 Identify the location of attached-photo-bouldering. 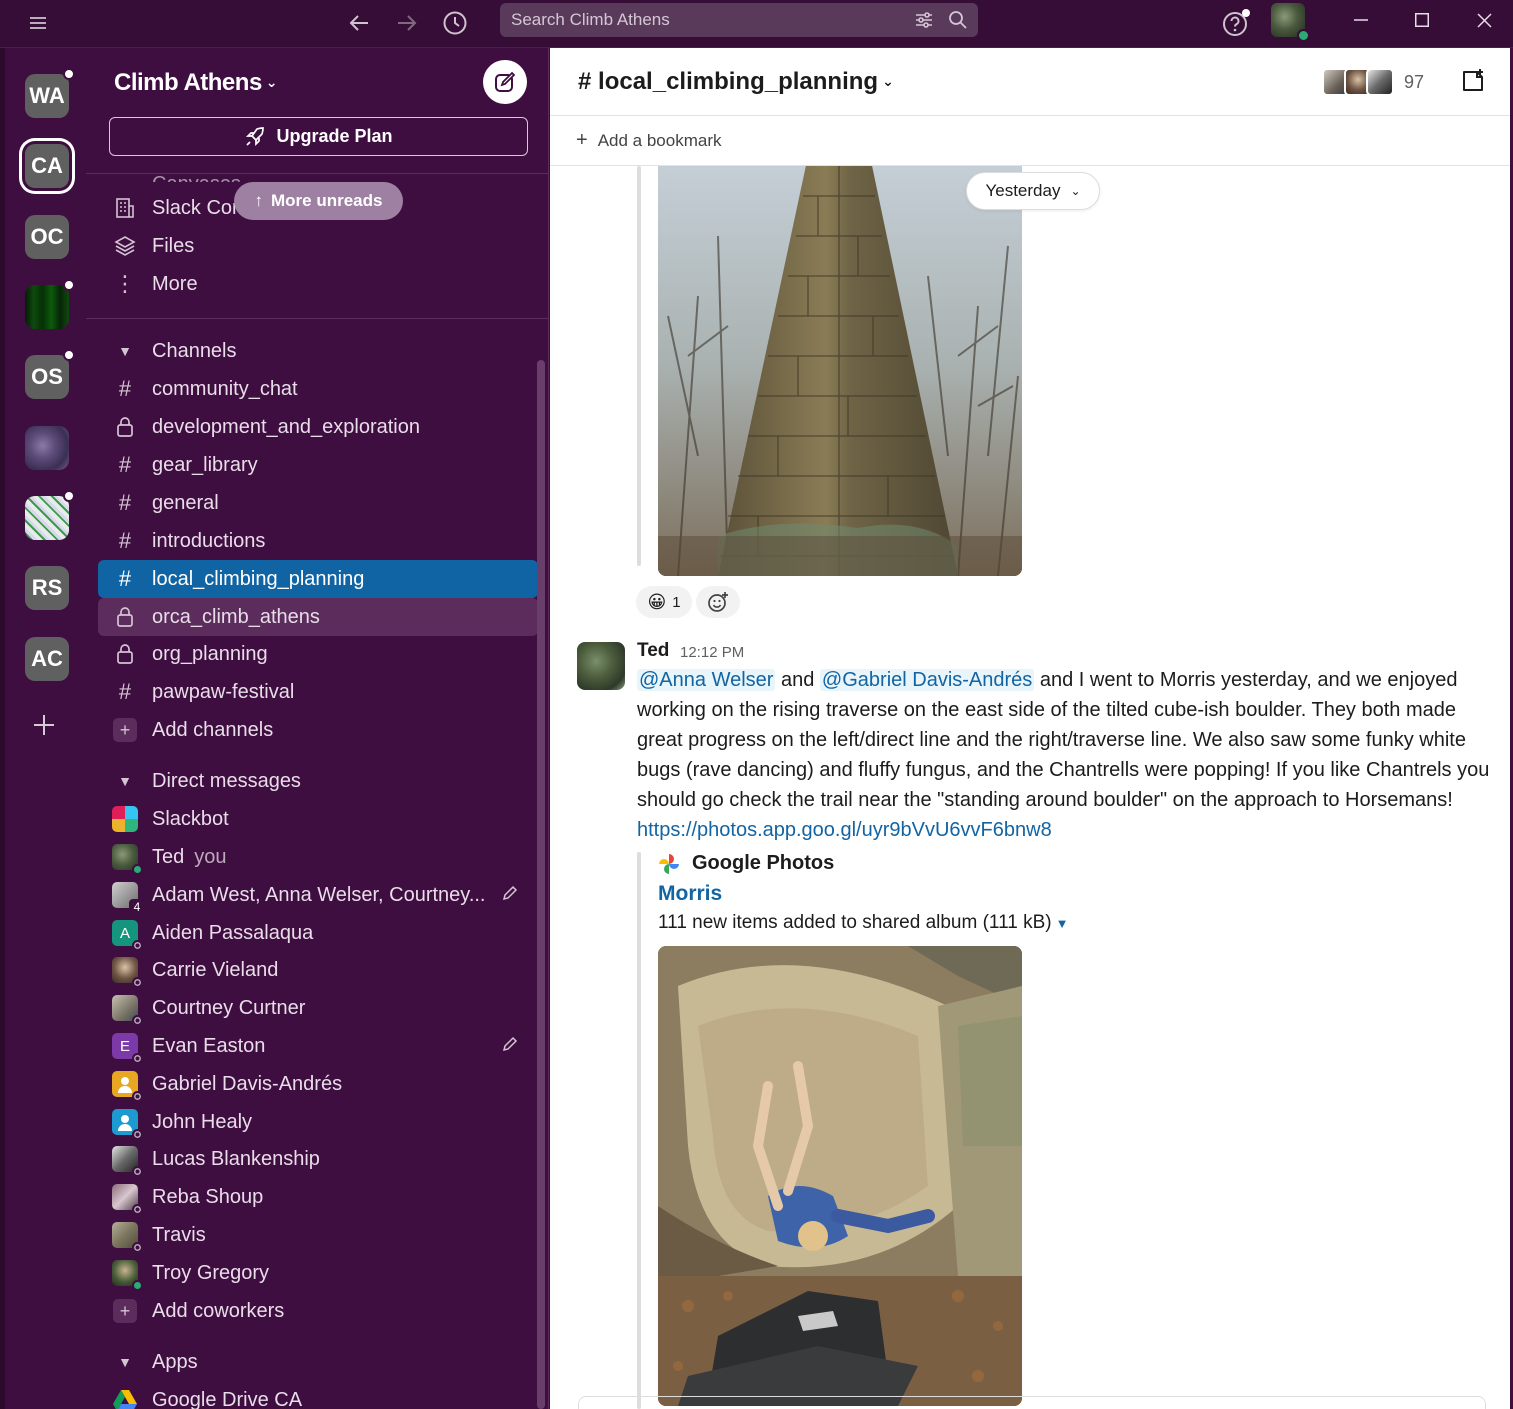
(840, 1176).